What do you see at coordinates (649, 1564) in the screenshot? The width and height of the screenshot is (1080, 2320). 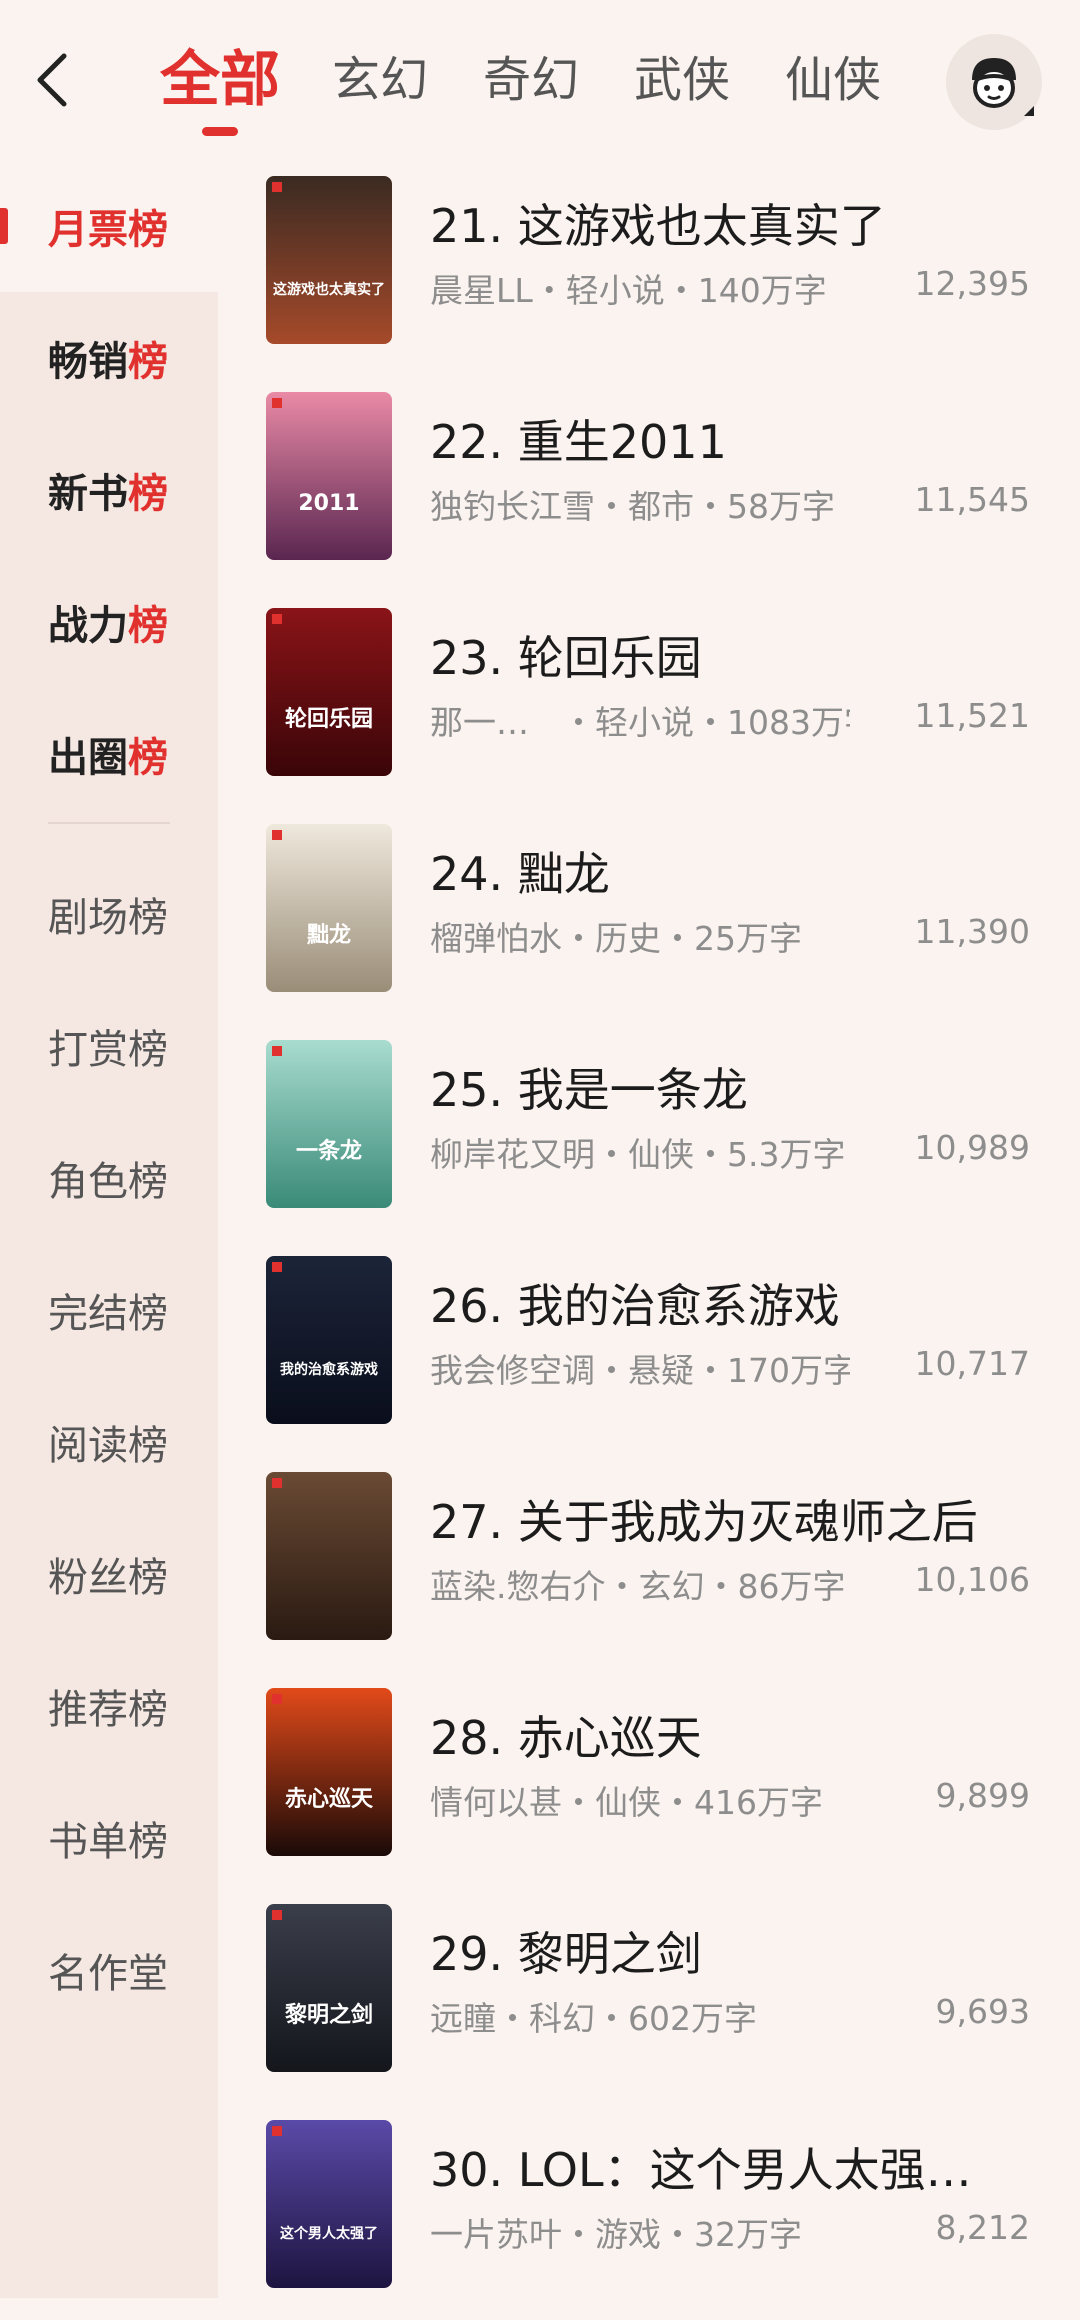 I see `list-item: 27. 关于我成为灭魂师之后 蓝染.惣右介・玄幻・86万字 10,106` at bounding box center [649, 1564].